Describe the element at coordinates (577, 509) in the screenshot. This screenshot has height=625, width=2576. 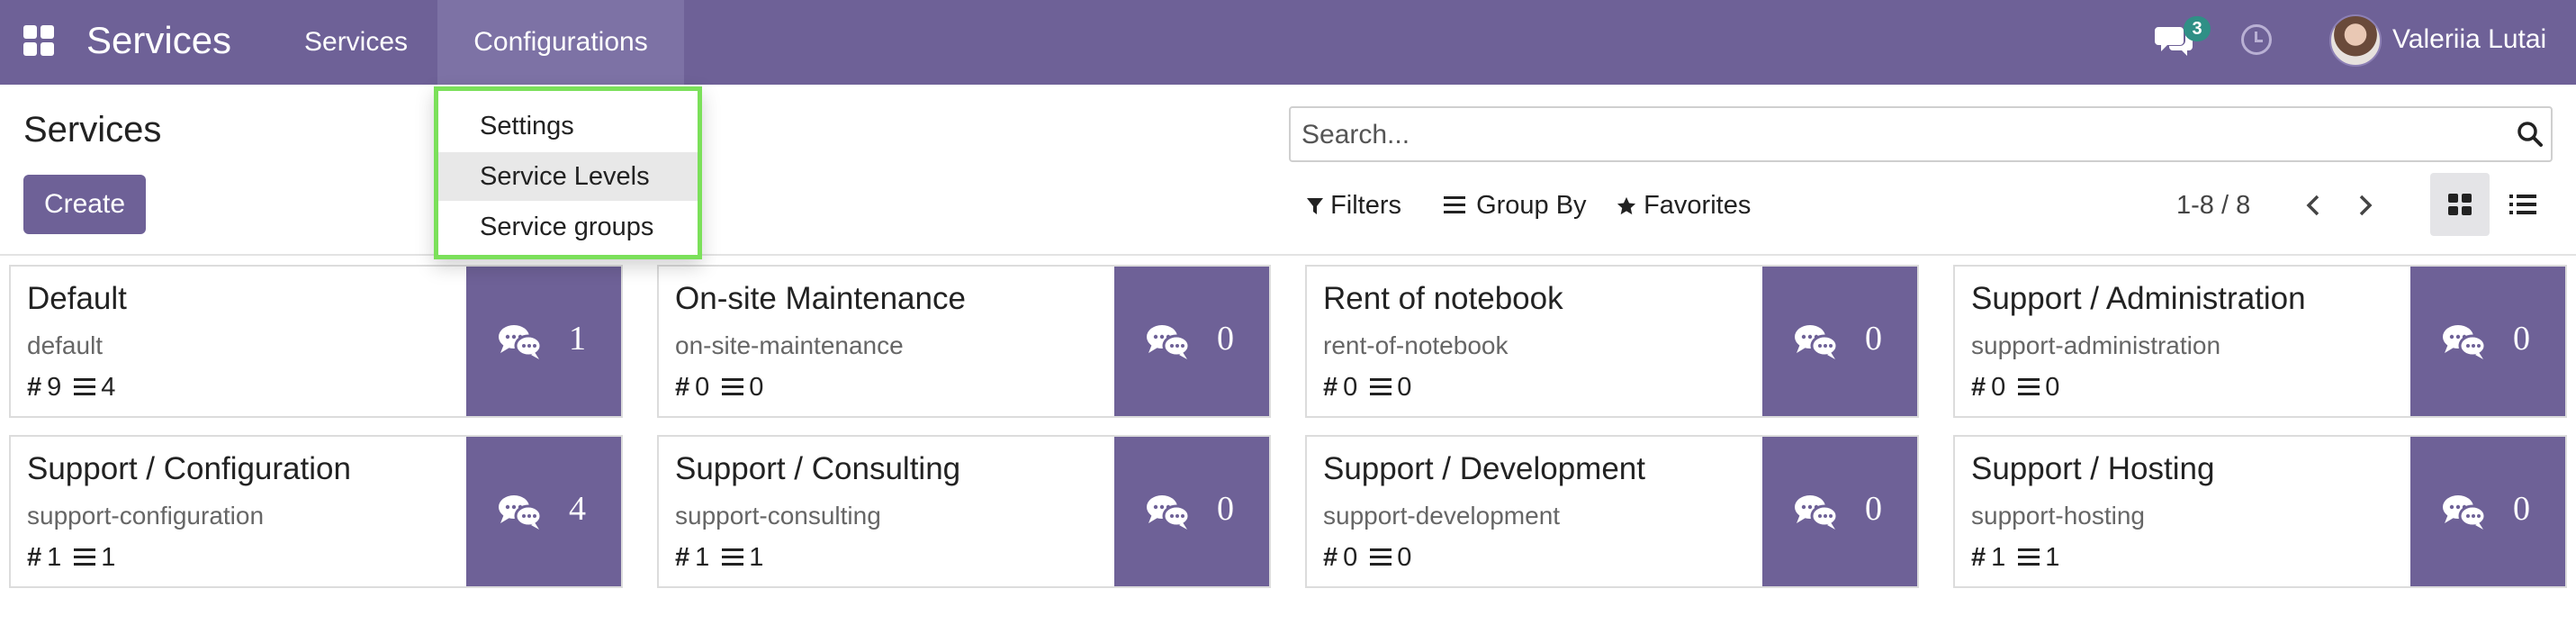
I see `message-count: 4` at that location.